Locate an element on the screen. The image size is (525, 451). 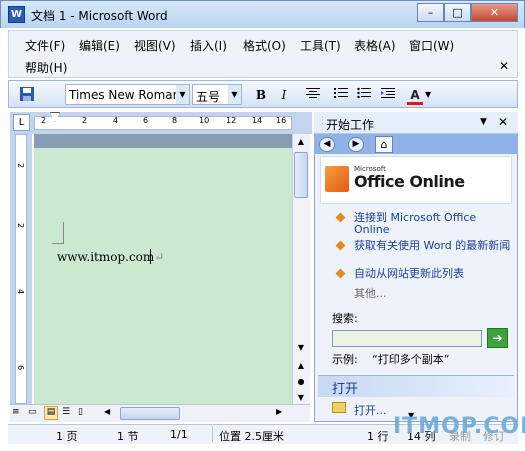
forward-icon: ▶ is located at coordinates (356, 144).